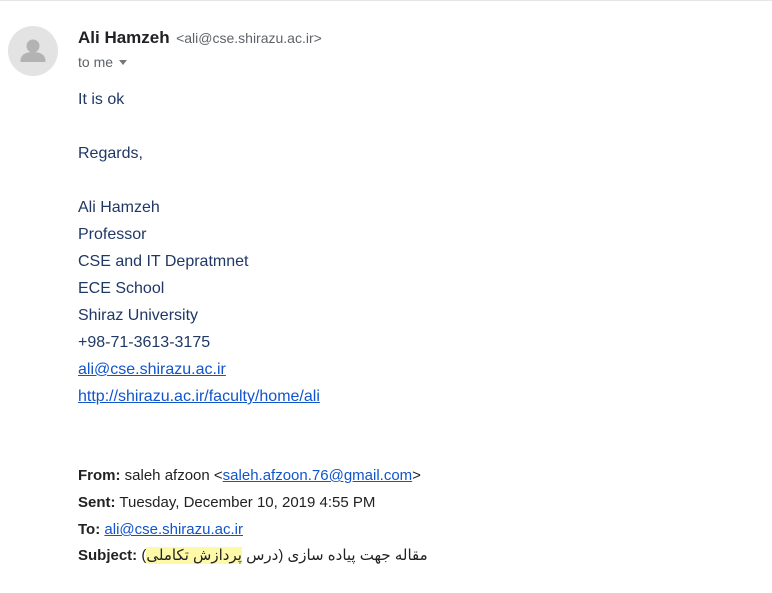  What do you see at coordinates (97, 502) in the screenshot?
I see `quoted-sent-label: Sent:` at bounding box center [97, 502].